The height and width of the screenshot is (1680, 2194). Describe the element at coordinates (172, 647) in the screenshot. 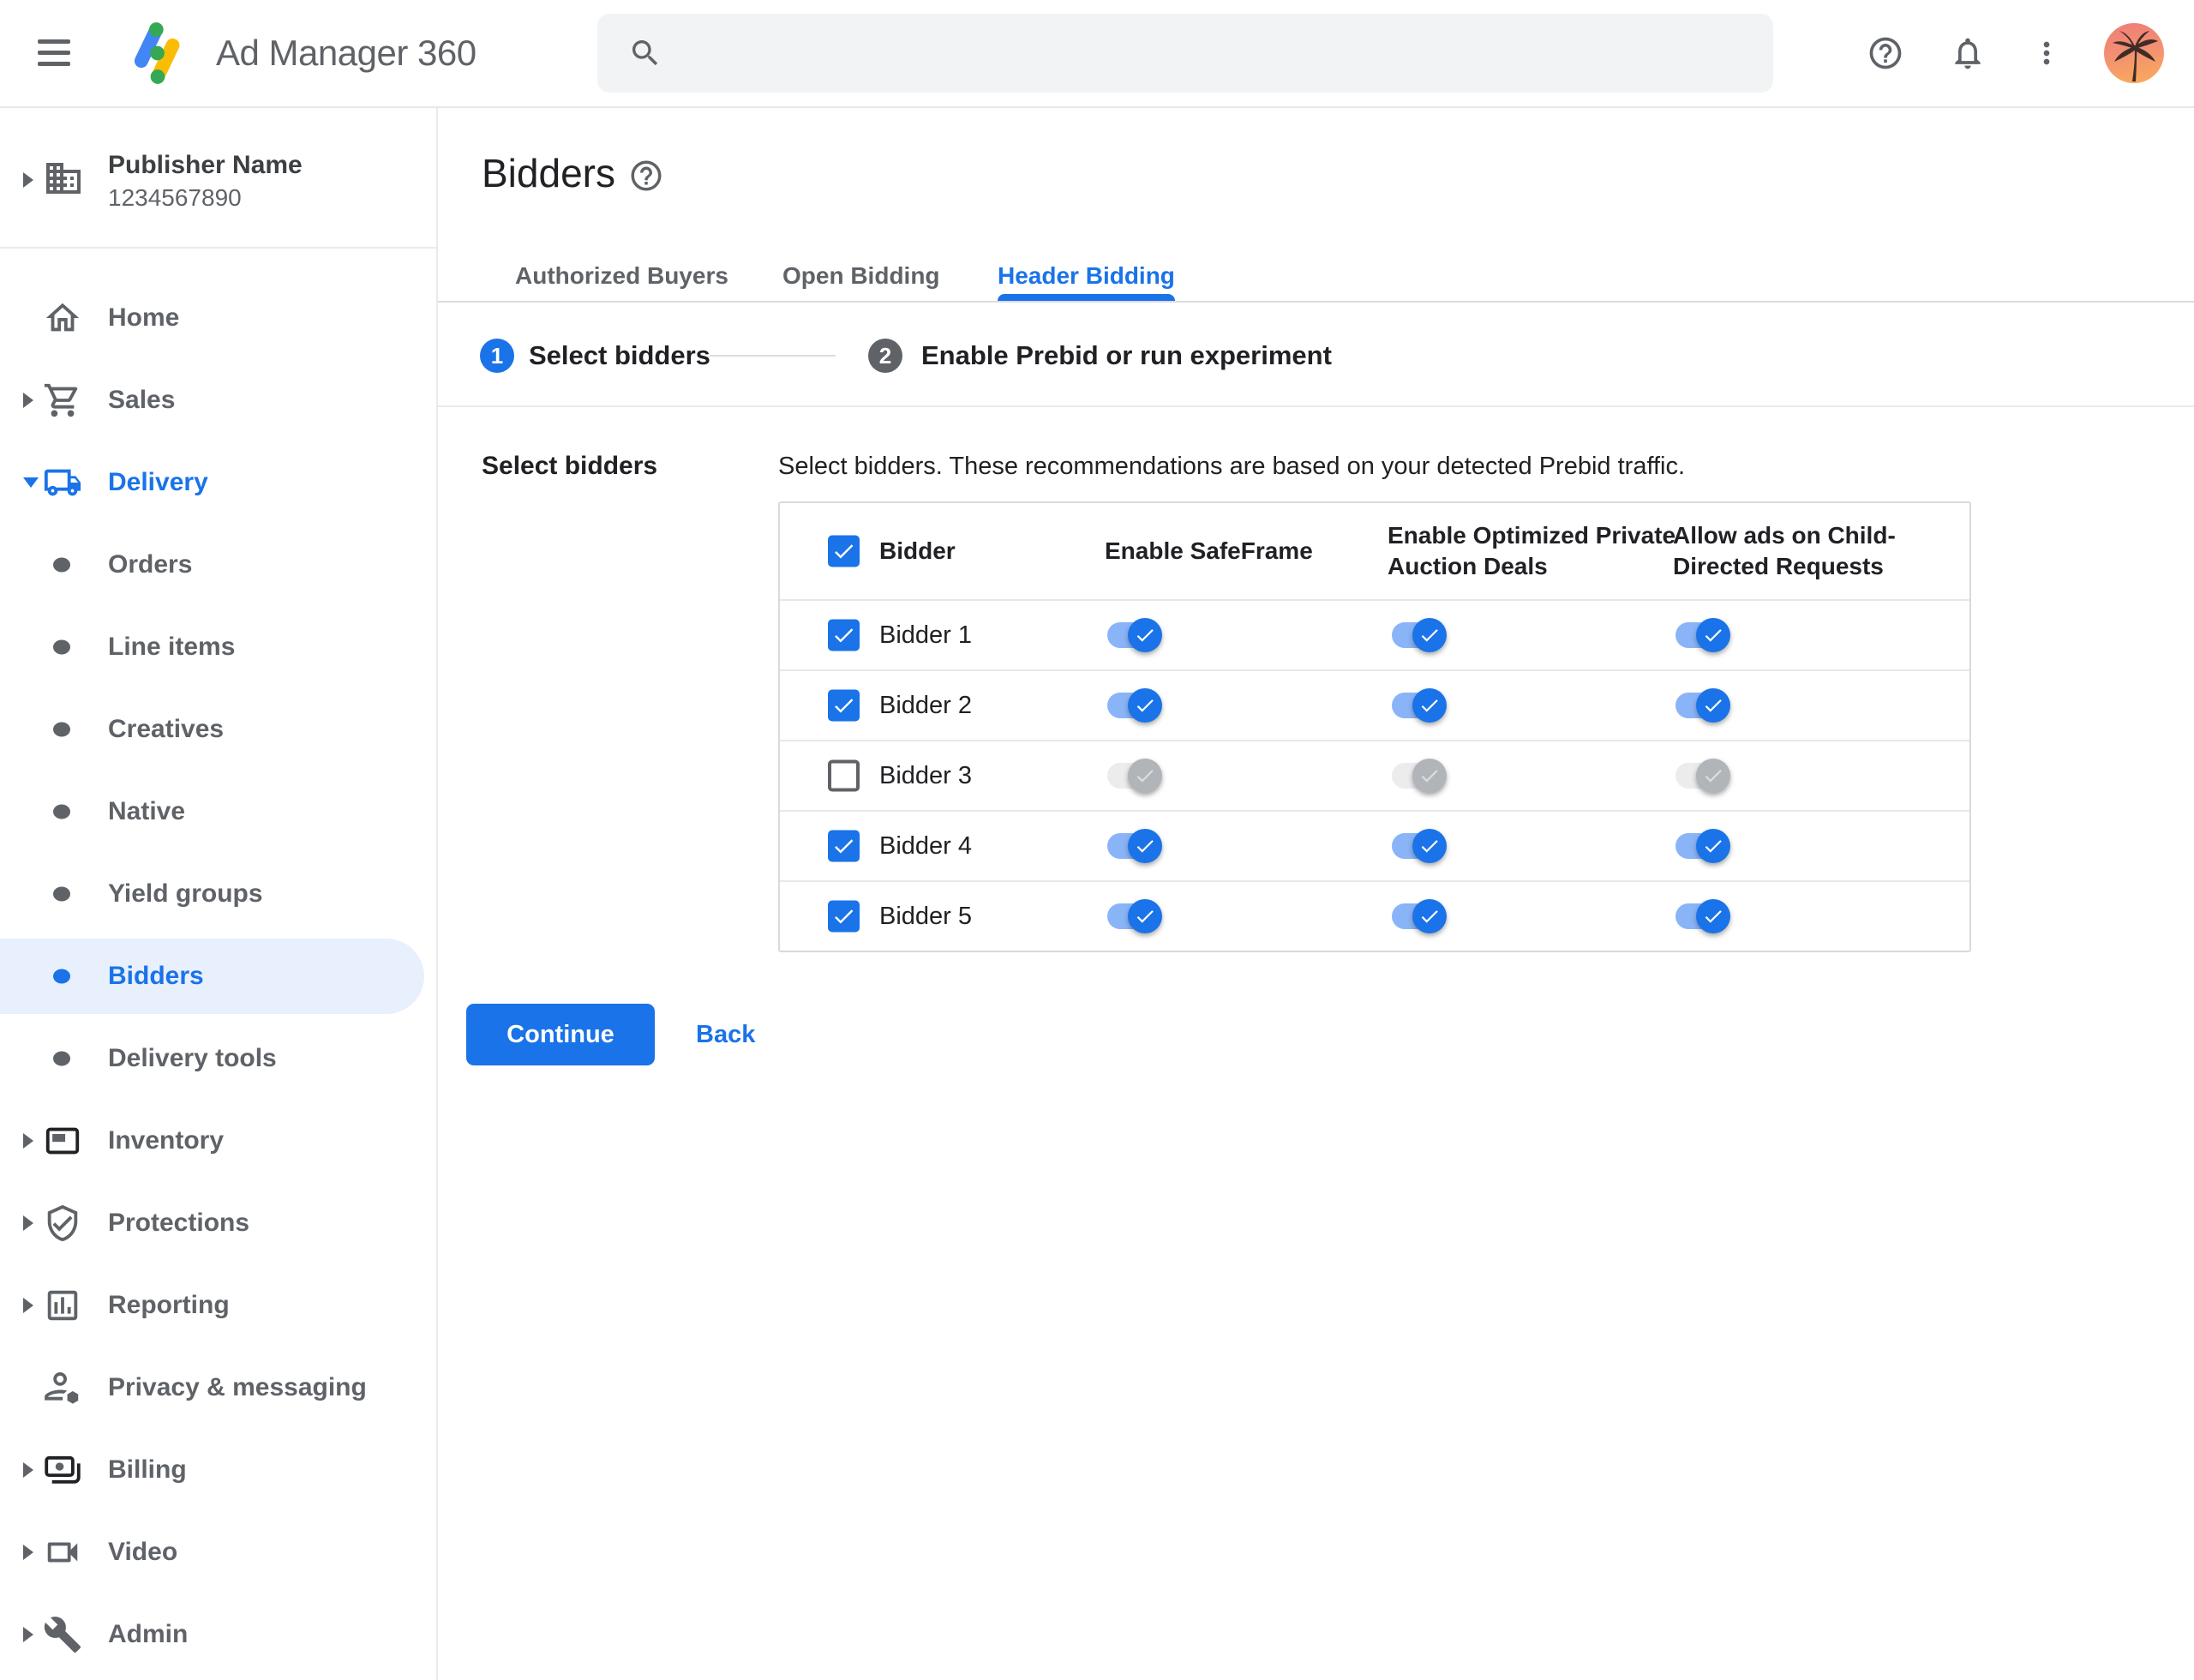

I see `sidebar-item-label: Line items` at that location.